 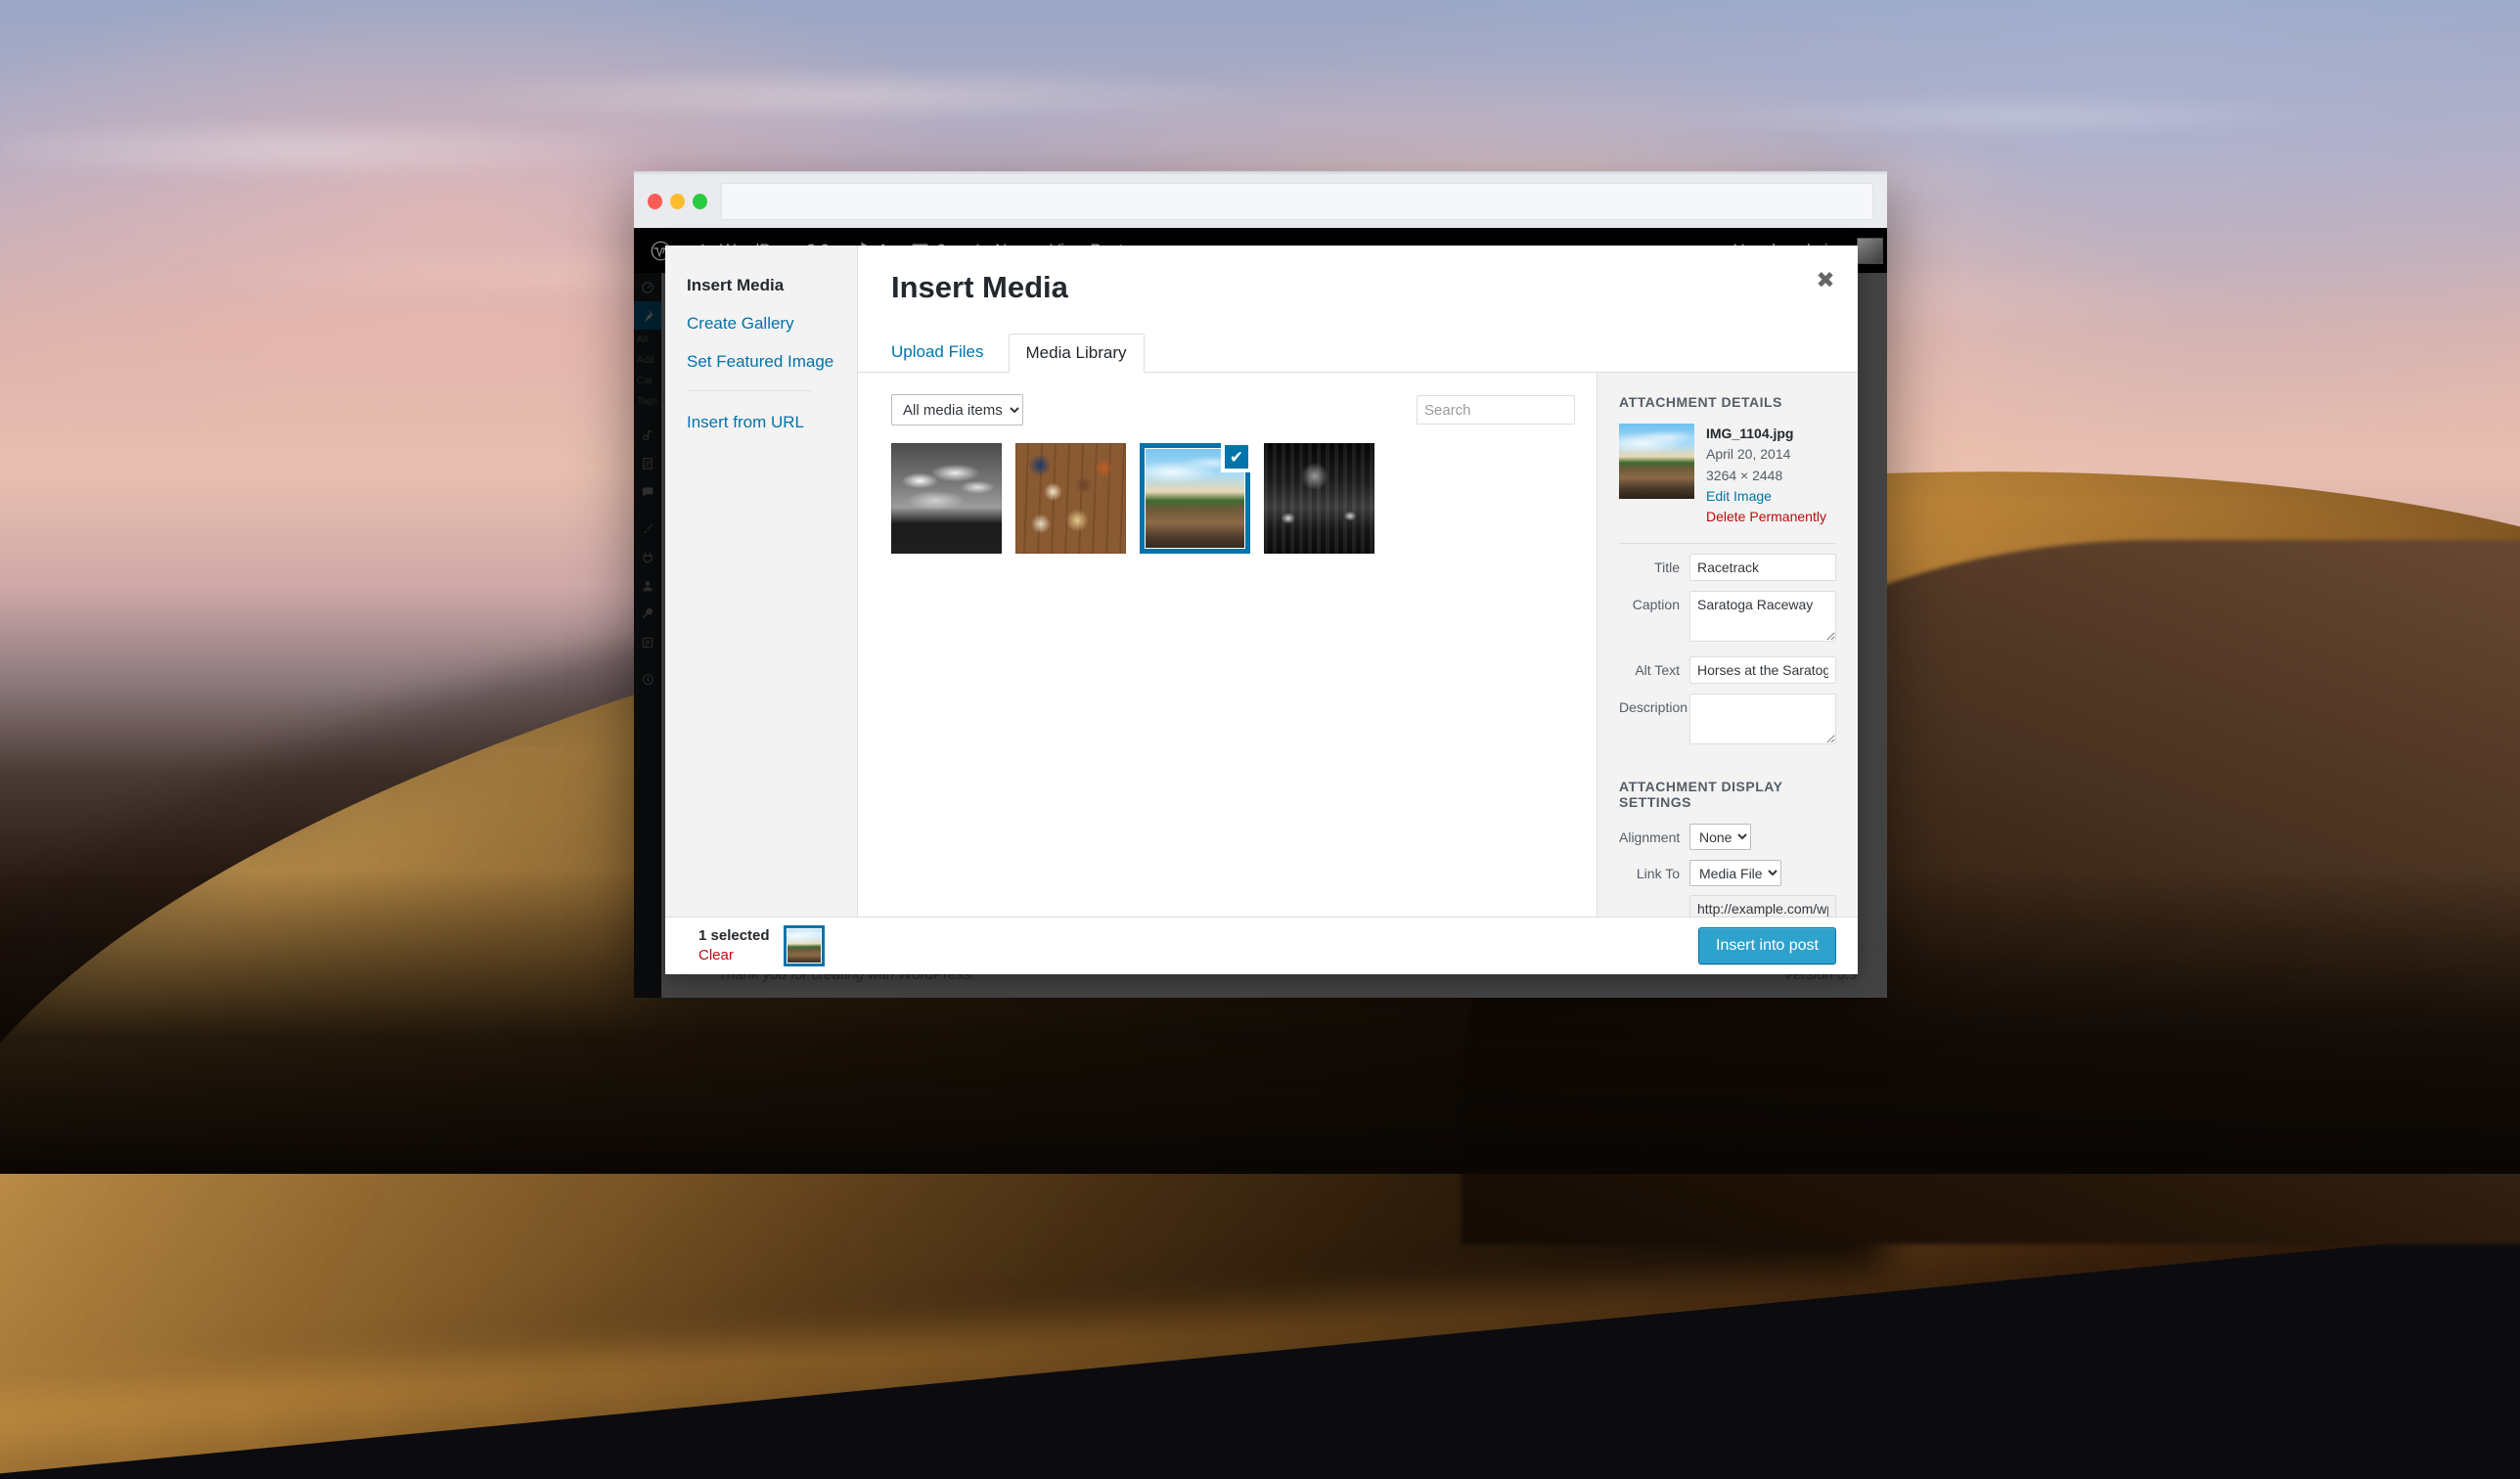 What do you see at coordinates (772, 422) in the screenshot?
I see `modal-menu-item-insert-from-url: Insert from URL` at bounding box center [772, 422].